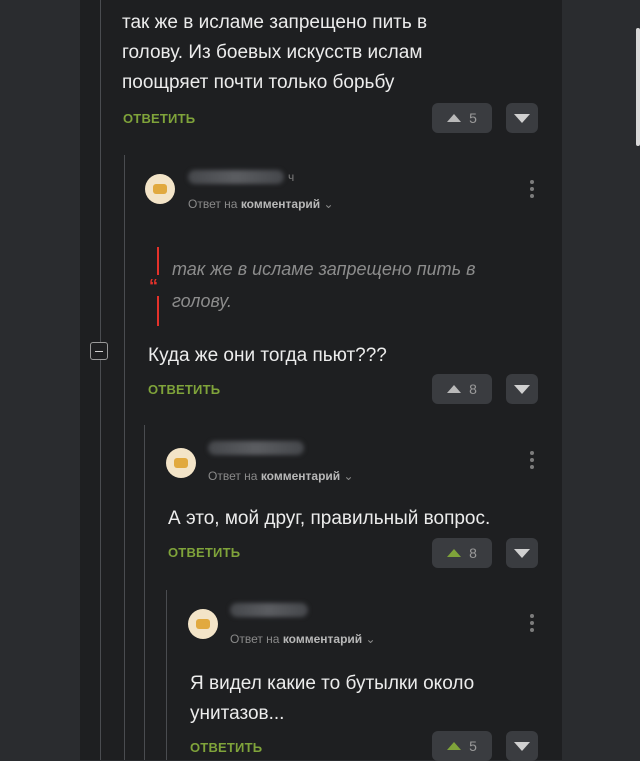 Image resolution: width=640 pixels, height=761 pixels. Describe the element at coordinates (267, 355) in the screenshot. I see `comment-text: Куда же они тогда пьют???` at that location.